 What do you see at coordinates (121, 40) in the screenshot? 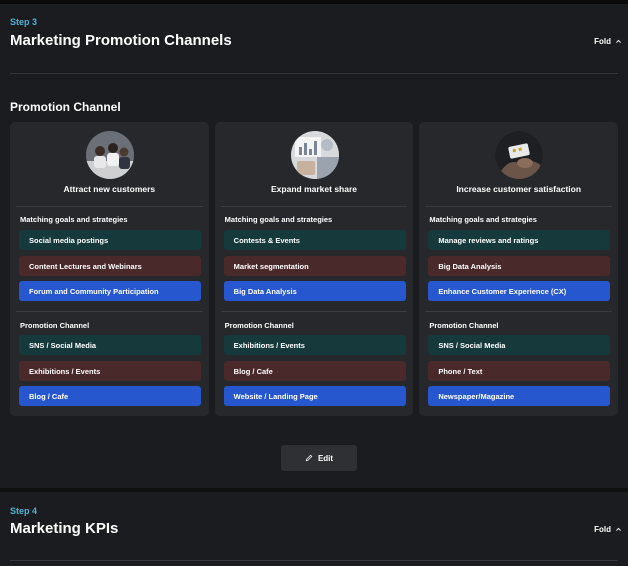
I see `step3-title: Marketing Promotion Channels` at bounding box center [121, 40].